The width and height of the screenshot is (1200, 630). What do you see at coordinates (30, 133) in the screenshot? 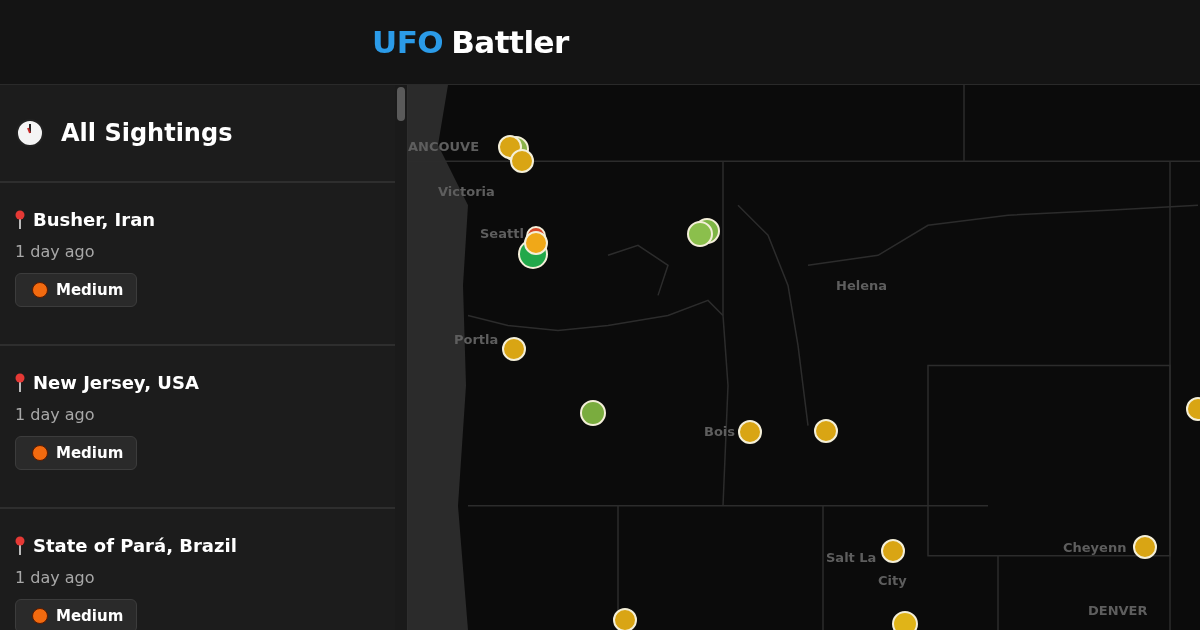
I see `clock-icon` at bounding box center [30, 133].